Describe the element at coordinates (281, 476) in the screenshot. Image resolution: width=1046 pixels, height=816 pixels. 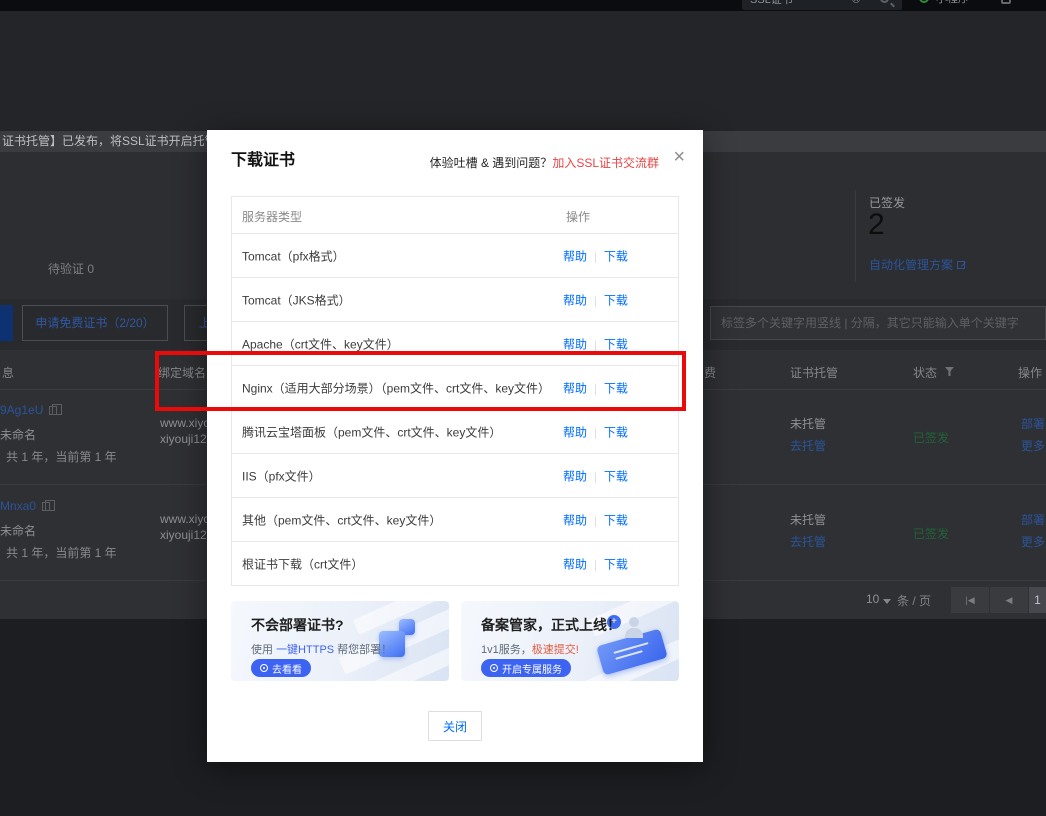
I see `server-type-label: IIS（pfx文件）` at that location.